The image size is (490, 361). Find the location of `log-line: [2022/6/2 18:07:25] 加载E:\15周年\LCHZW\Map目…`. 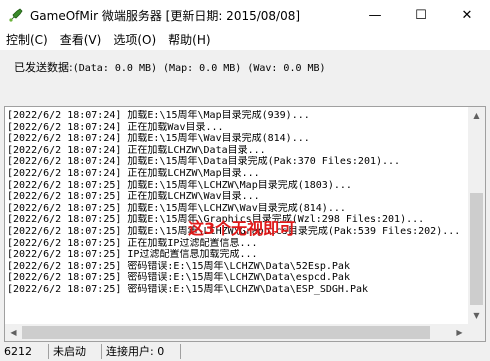

log-line: [2022/6/2 18:07:25] 加载E:\15周年\LCHZW\Map目… is located at coordinates (179, 185).